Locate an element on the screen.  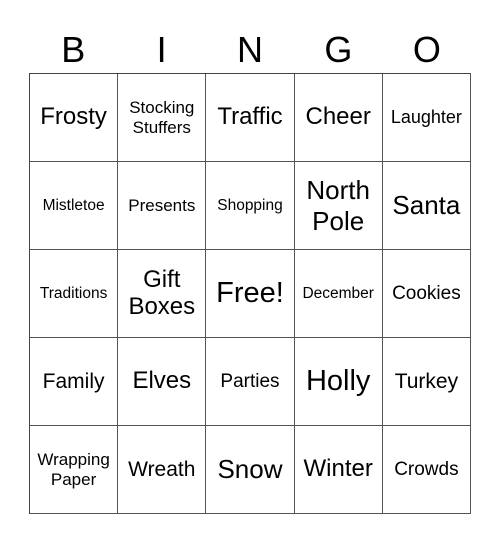
bingo-cell: Mistletoe is located at coordinates (74, 206).